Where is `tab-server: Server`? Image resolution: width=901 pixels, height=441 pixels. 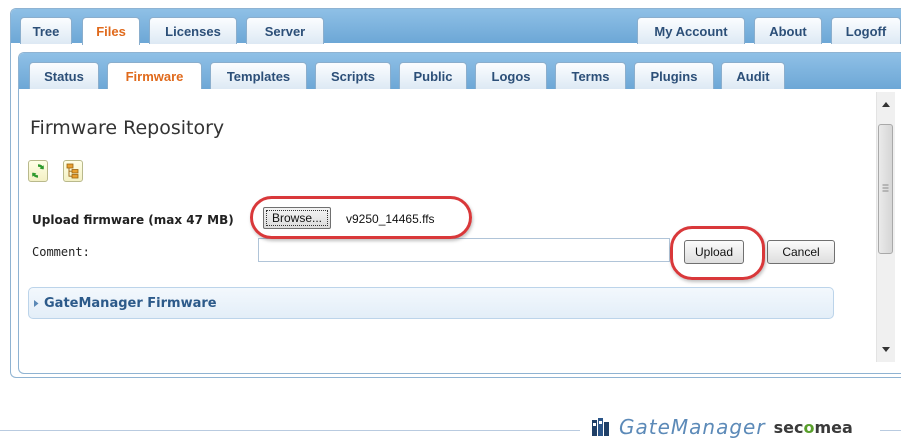 tab-server: Server is located at coordinates (285, 30).